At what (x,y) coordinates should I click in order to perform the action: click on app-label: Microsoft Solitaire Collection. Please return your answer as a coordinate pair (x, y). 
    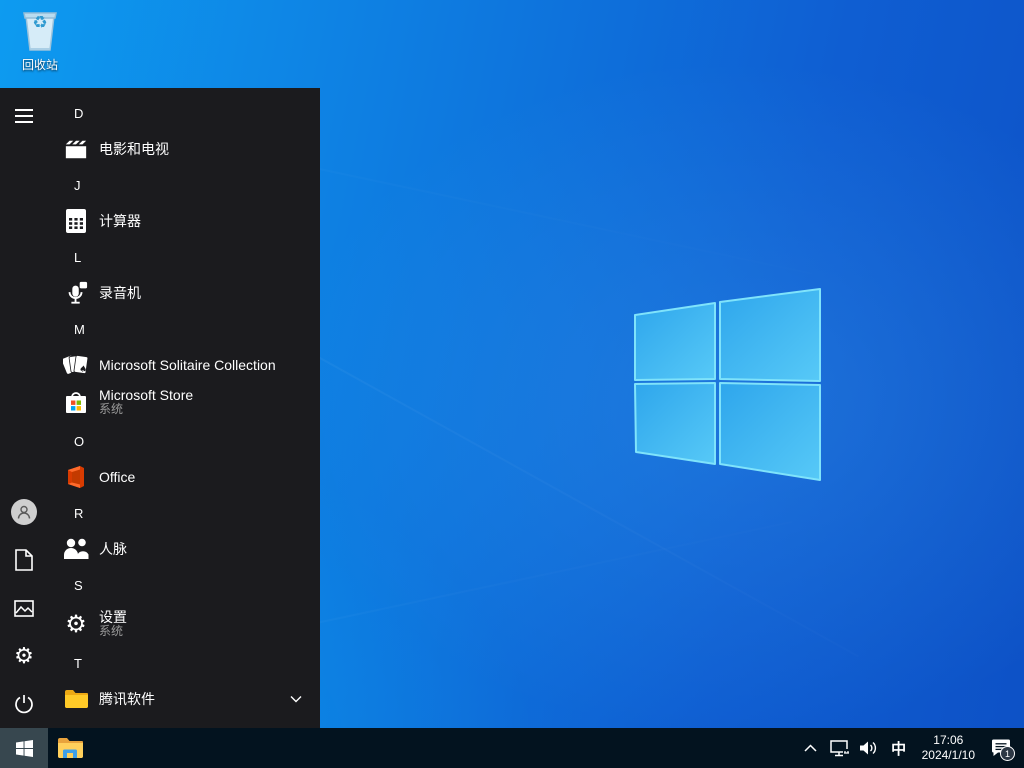
    Looking at the image, I should click on (187, 364).